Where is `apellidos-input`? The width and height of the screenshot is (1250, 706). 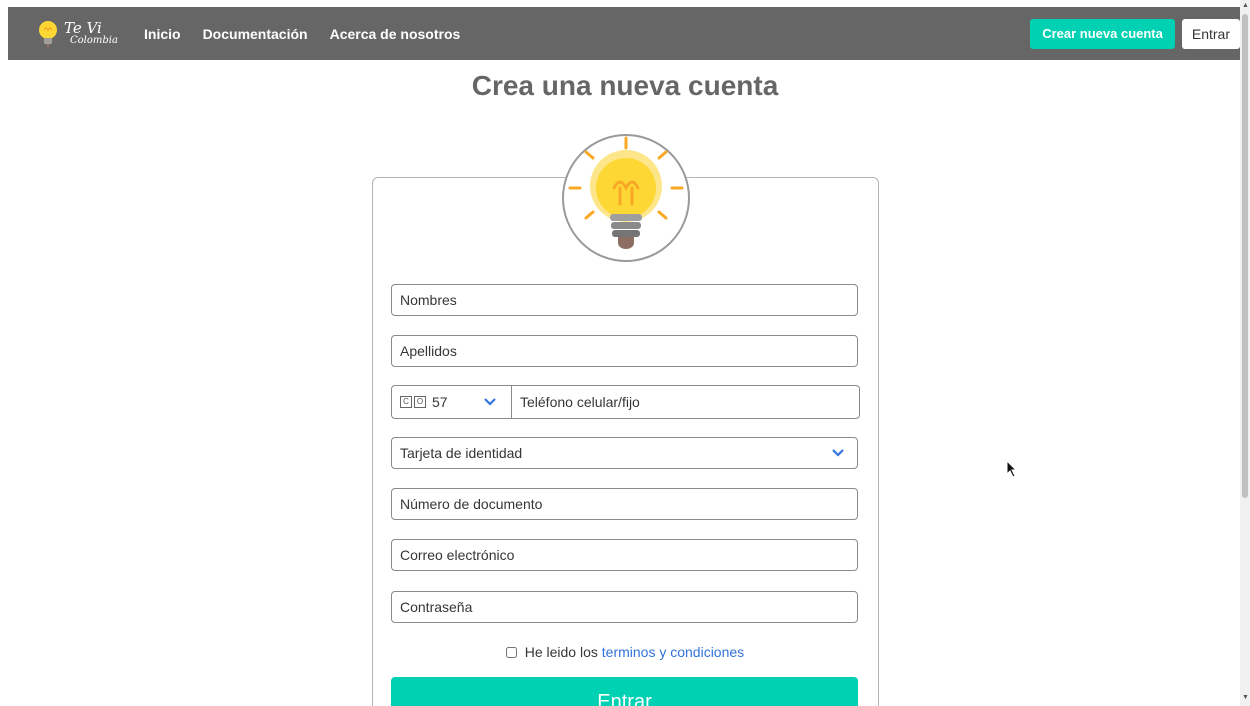 apellidos-input is located at coordinates (624, 351).